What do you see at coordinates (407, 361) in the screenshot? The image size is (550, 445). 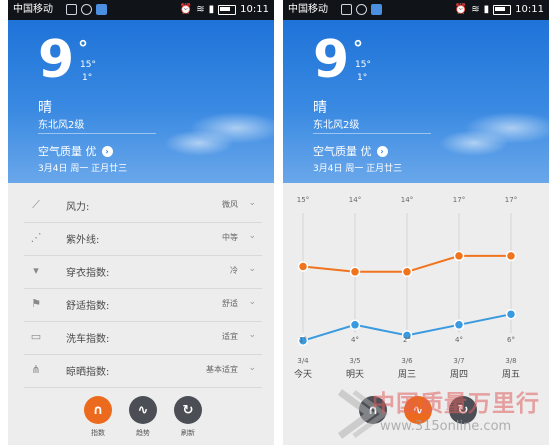 I see `date-tick-label: 3/6` at bounding box center [407, 361].